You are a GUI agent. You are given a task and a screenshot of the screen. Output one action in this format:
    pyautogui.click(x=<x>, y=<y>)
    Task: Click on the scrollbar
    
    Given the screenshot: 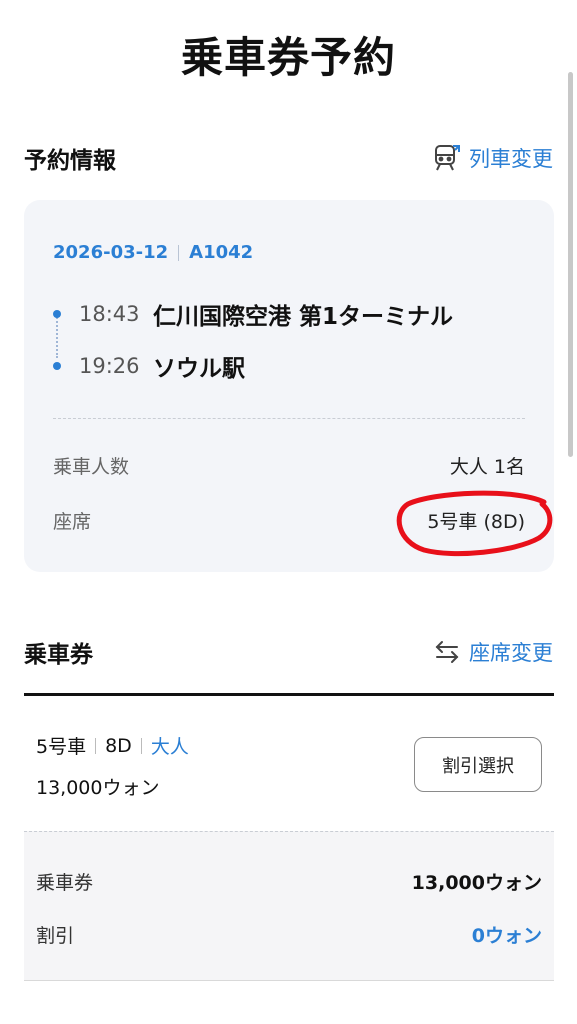 What is the action you would take?
    pyautogui.click(x=570, y=264)
    